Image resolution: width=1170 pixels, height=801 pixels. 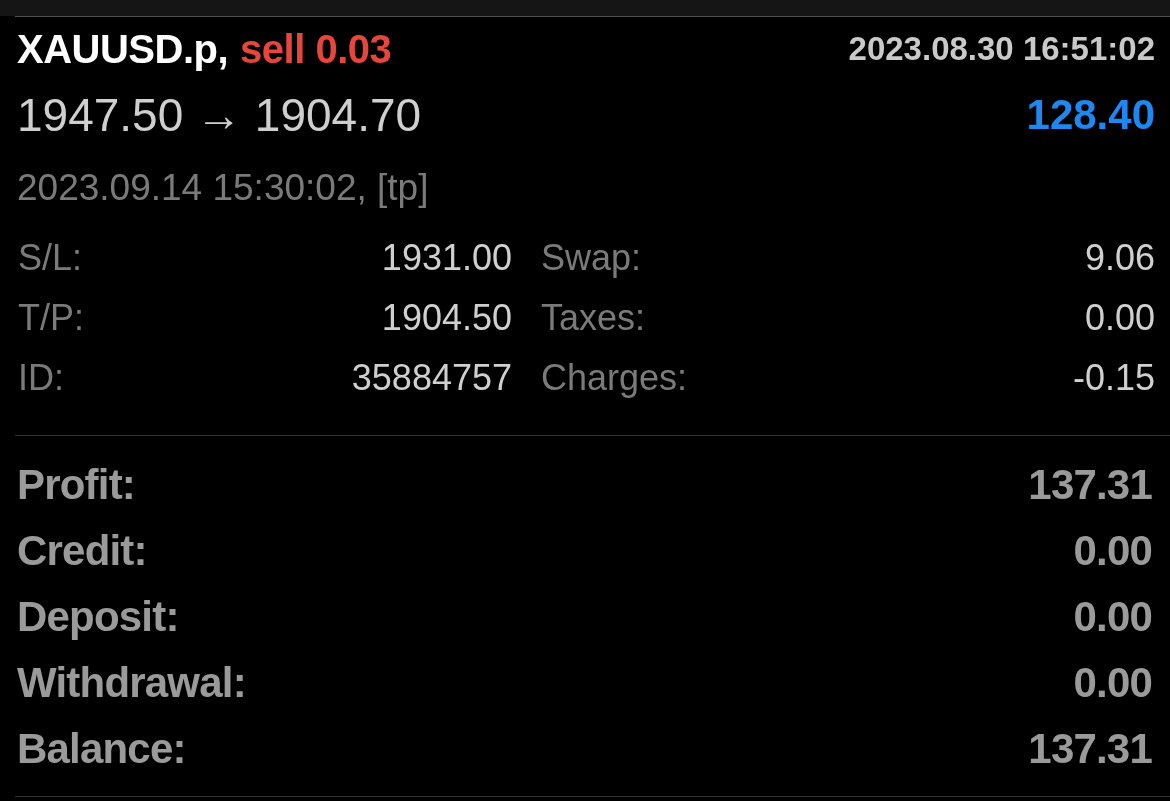 I want to click on detail-value: 35884757, so click(x=431, y=378).